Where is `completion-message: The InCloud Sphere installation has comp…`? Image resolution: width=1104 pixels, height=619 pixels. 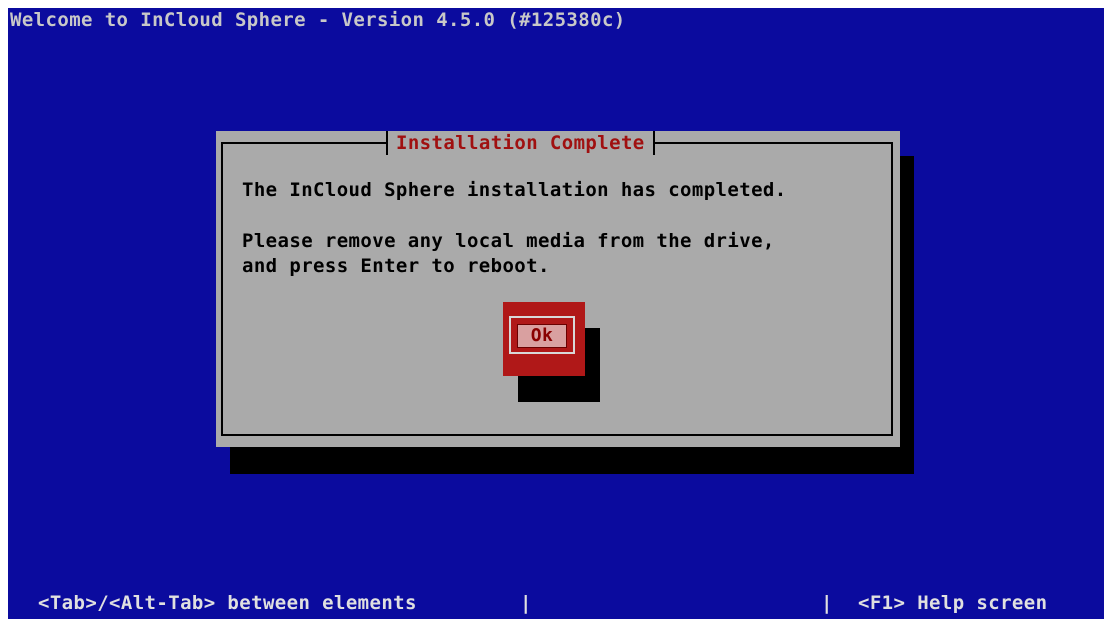 completion-message: The InCloud Sphere installation has comp… is located at coordinates (514, 190).